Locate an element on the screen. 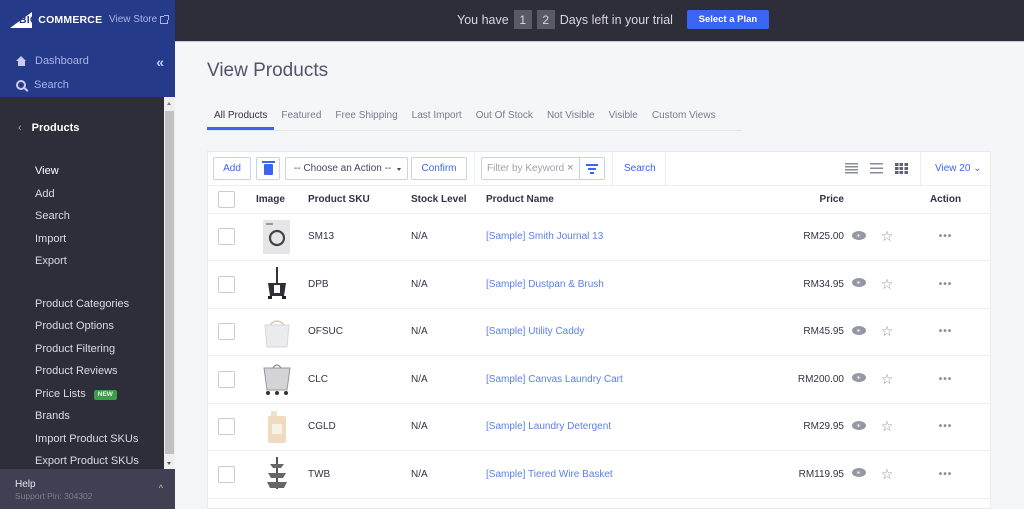  bigcommerce-logo: BIGCOMMERCE is located at coordinates (56, 21).